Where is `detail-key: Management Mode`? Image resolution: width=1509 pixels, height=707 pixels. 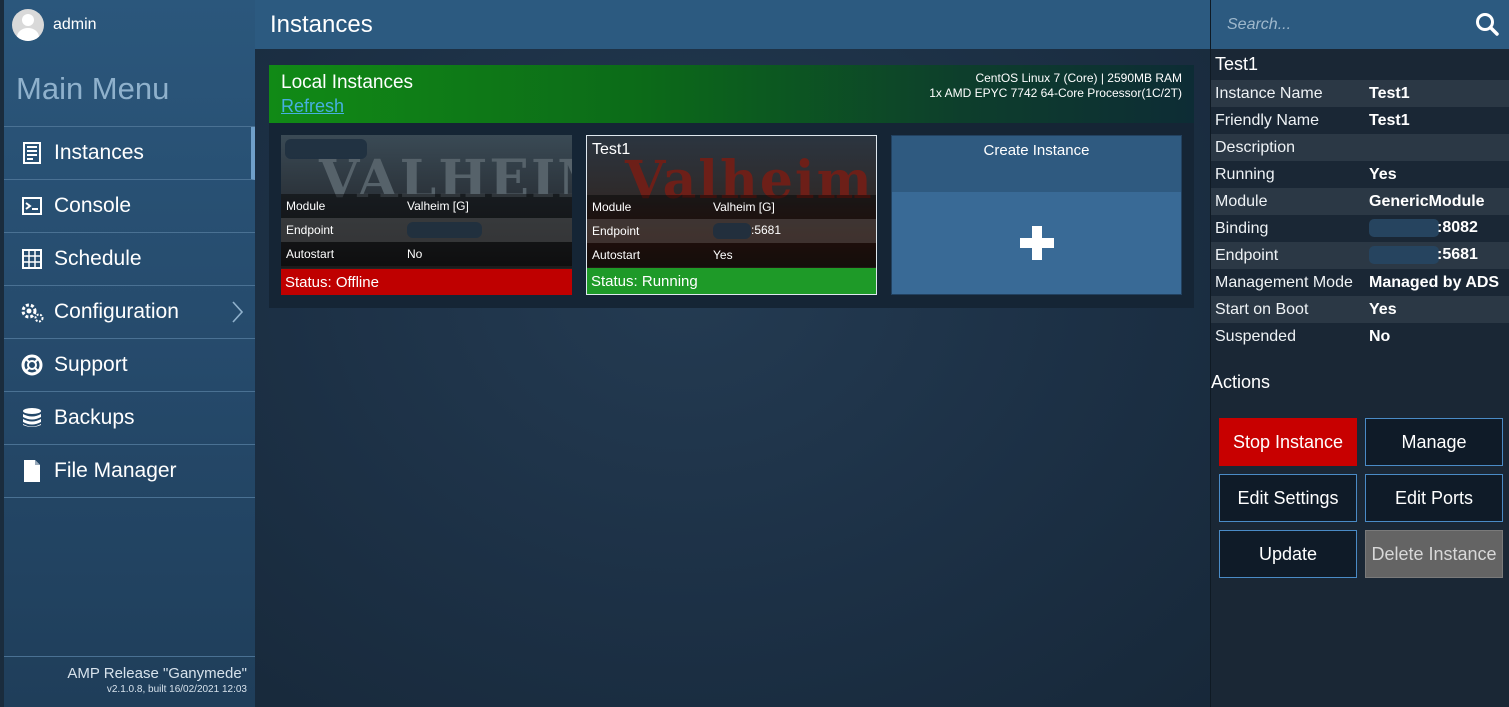 detail-key: Management Mode is located at coordinates (1284, 282).